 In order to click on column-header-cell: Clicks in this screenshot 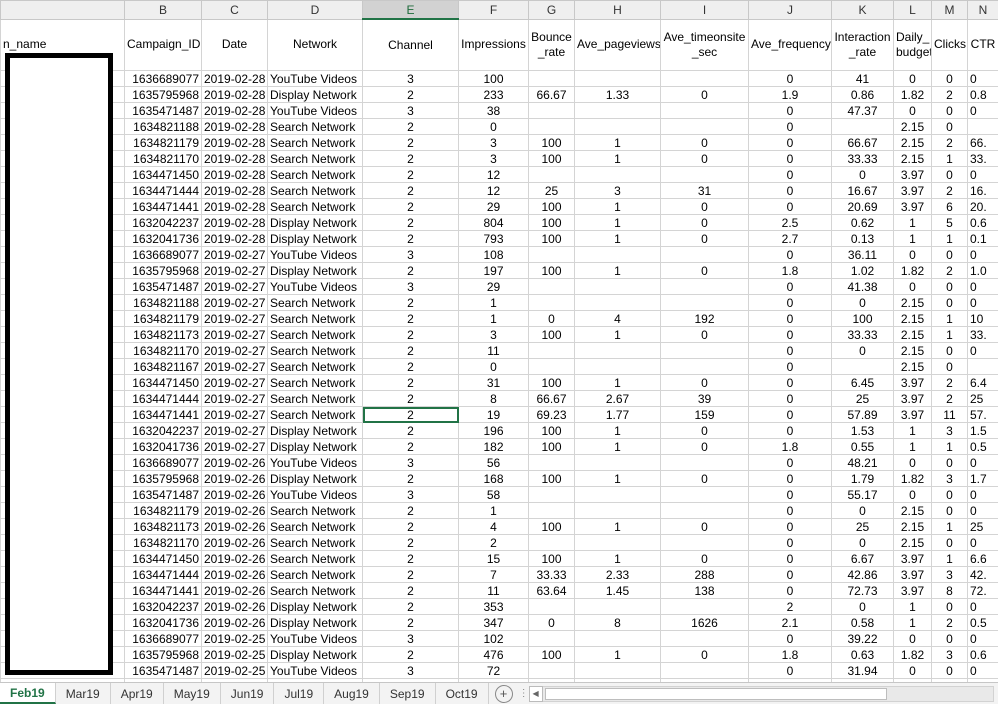, I will do `click(950, 45)`.